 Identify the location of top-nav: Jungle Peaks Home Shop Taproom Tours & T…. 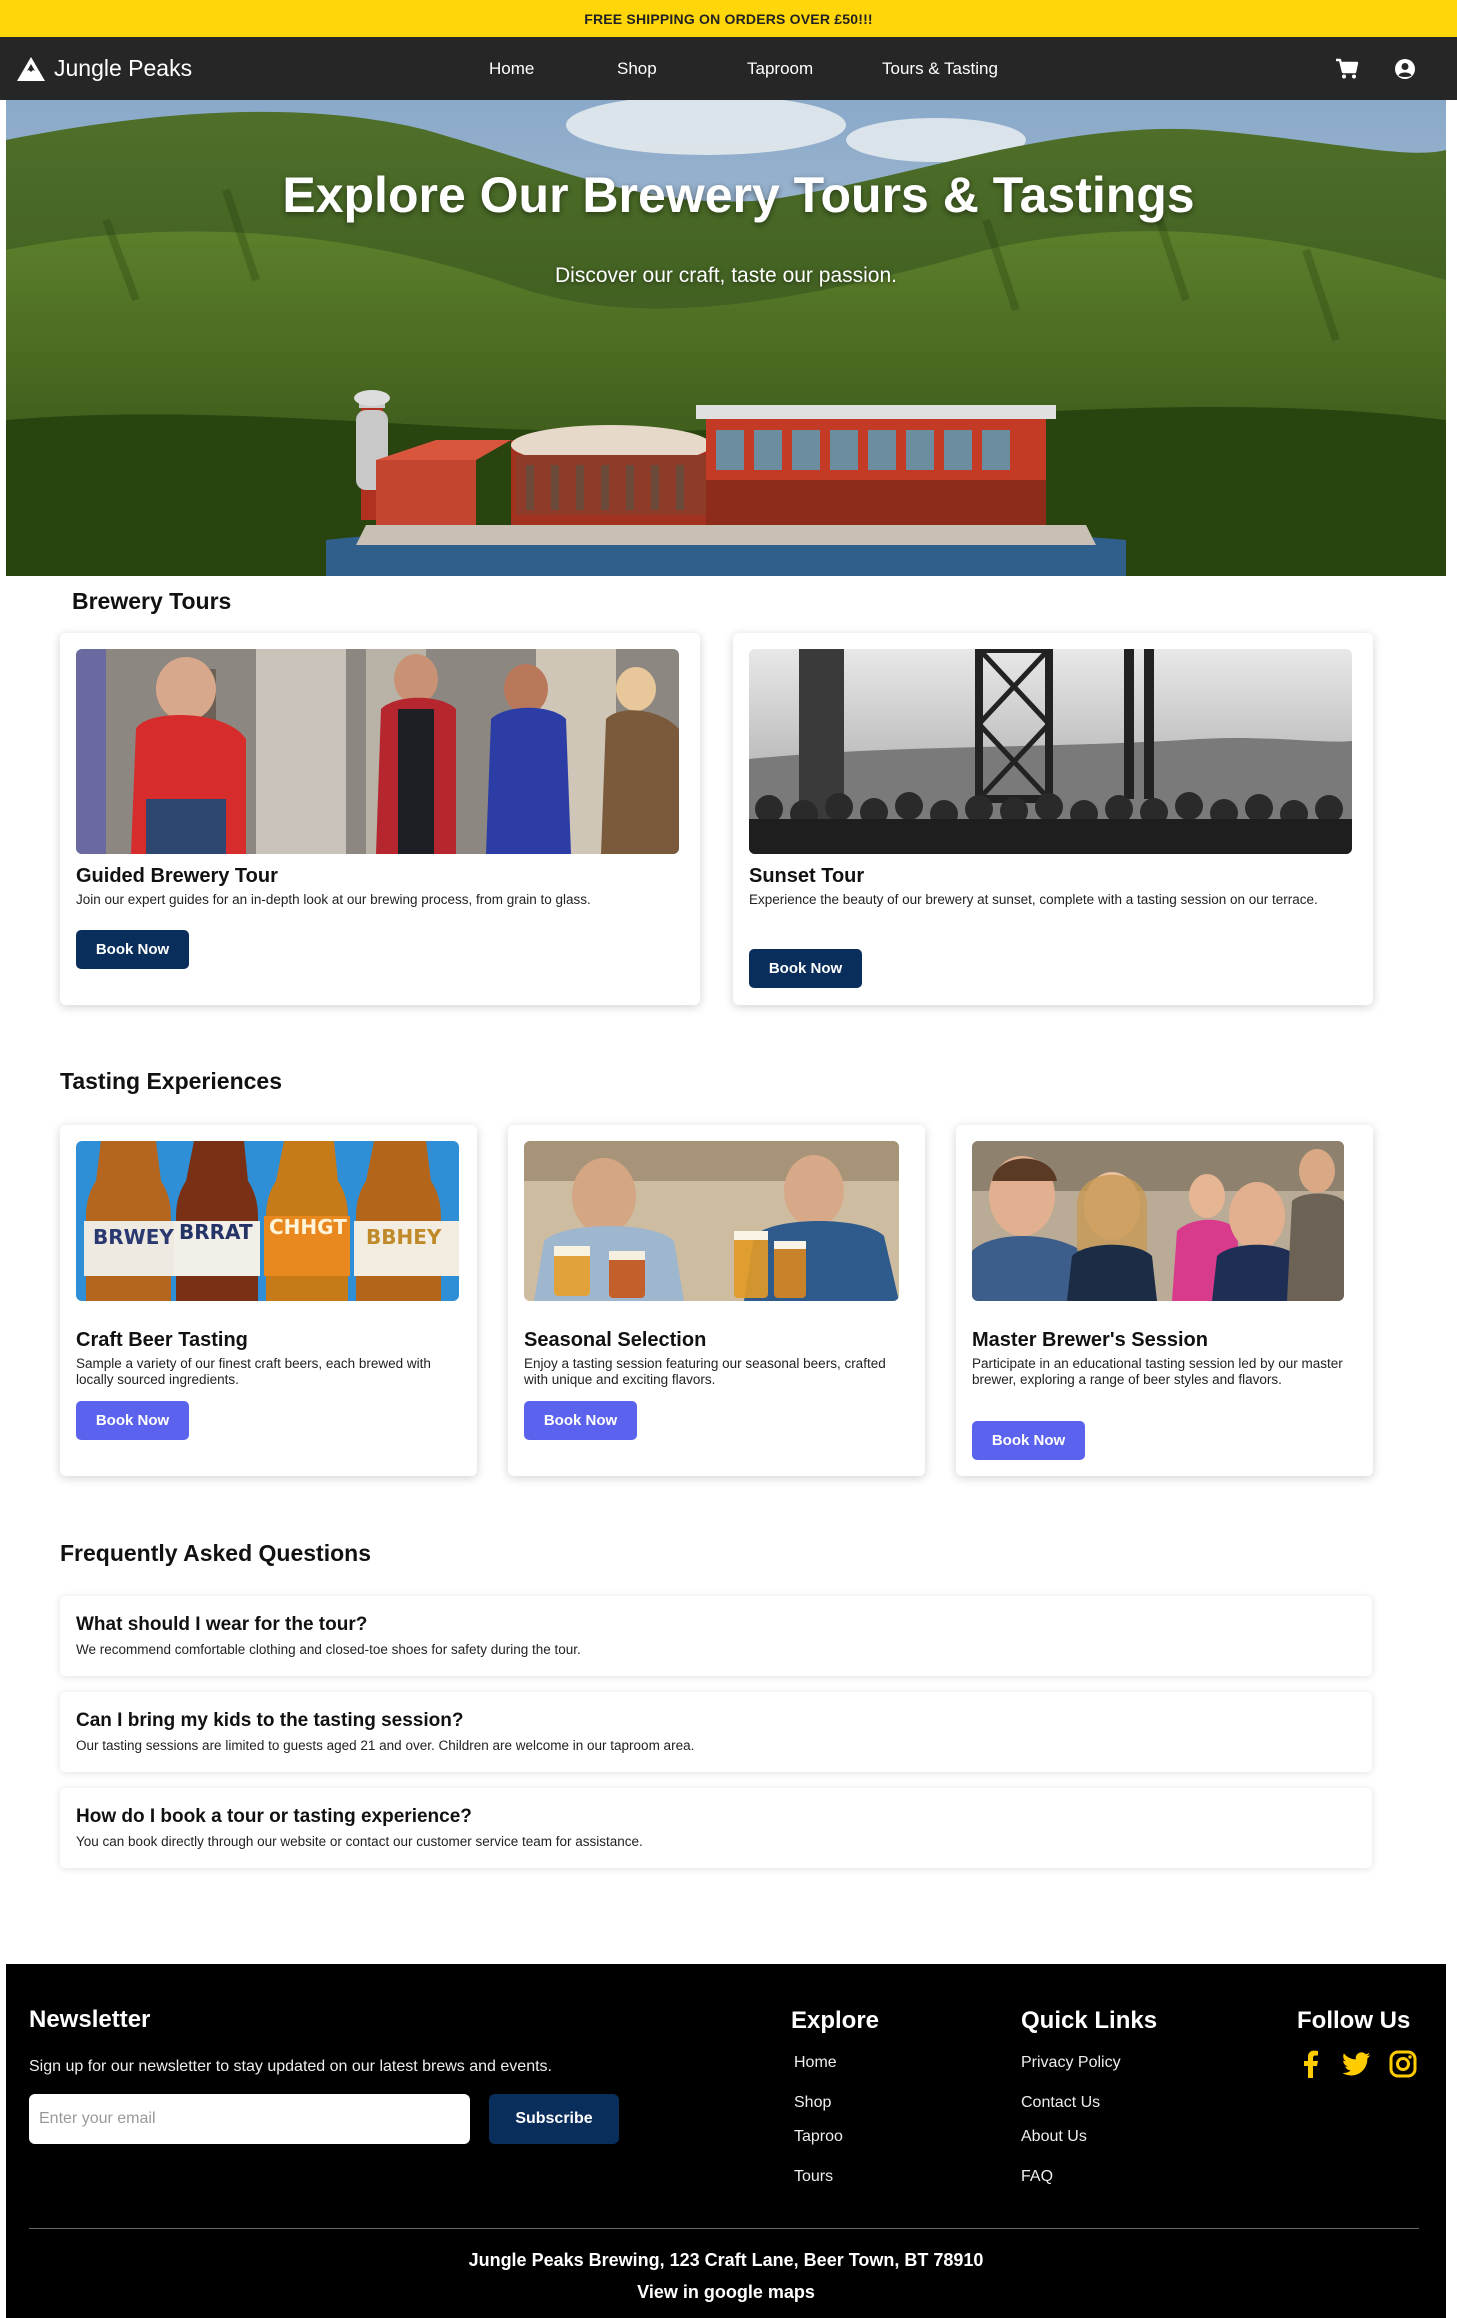
(728, 68).